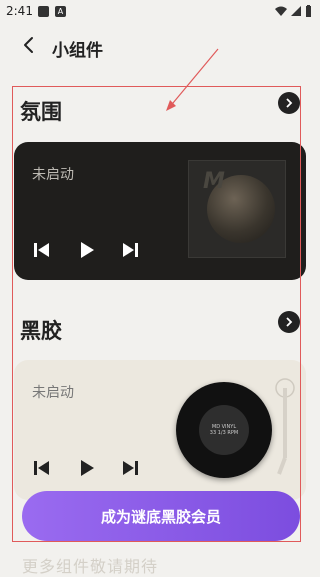 The image size is (320, 577). I want to click on vinyl-record-icon: MD VINYL 33 1/3 RPM, so click(224, 430).